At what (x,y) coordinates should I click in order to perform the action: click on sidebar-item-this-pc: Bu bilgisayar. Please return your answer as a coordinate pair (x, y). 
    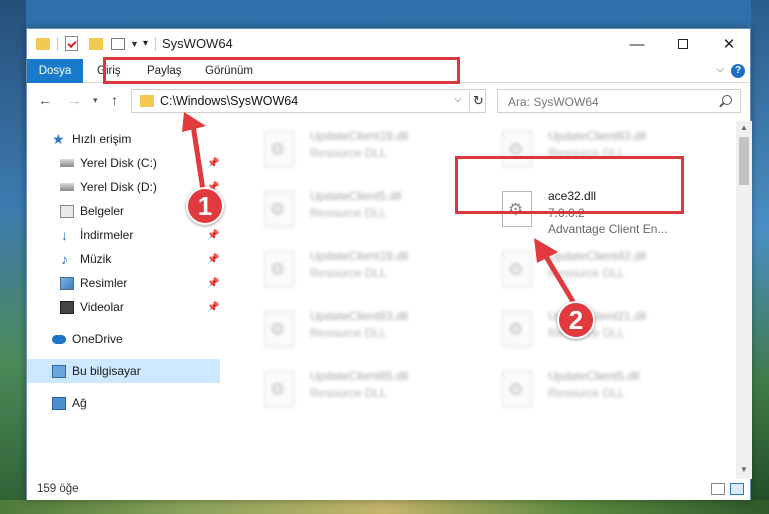
    Looking at the image, I should click on (123, 371).